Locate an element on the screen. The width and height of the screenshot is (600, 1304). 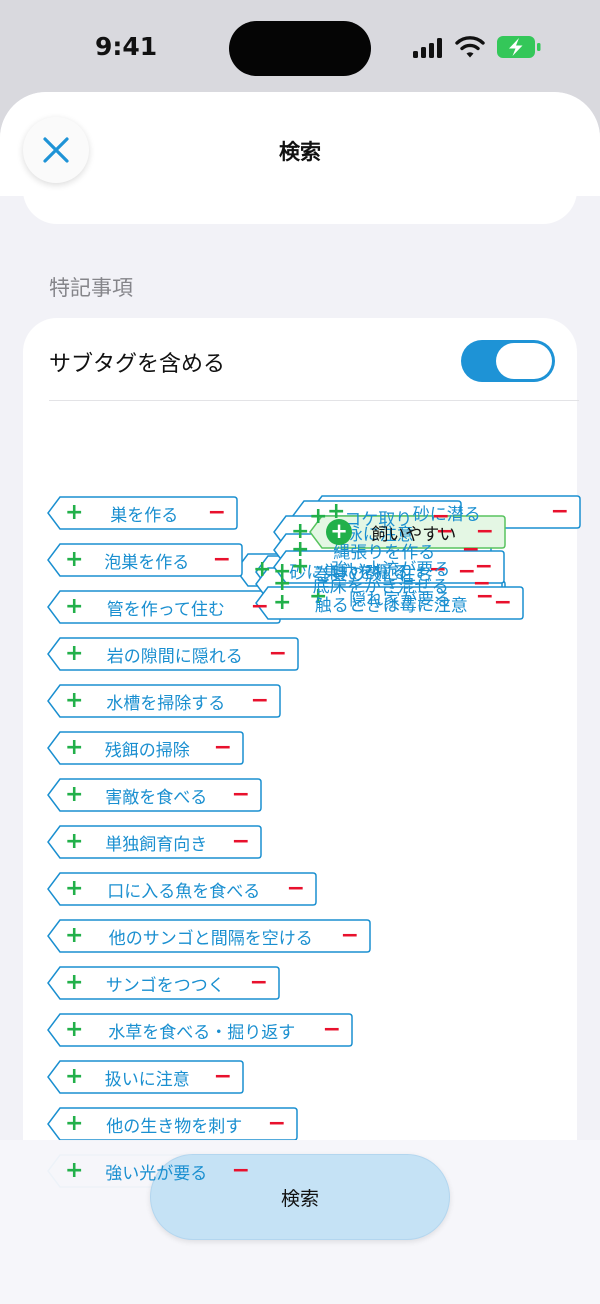
tag-chip: + 触るときは毒に注意 − is located at coordinates (389, 603).